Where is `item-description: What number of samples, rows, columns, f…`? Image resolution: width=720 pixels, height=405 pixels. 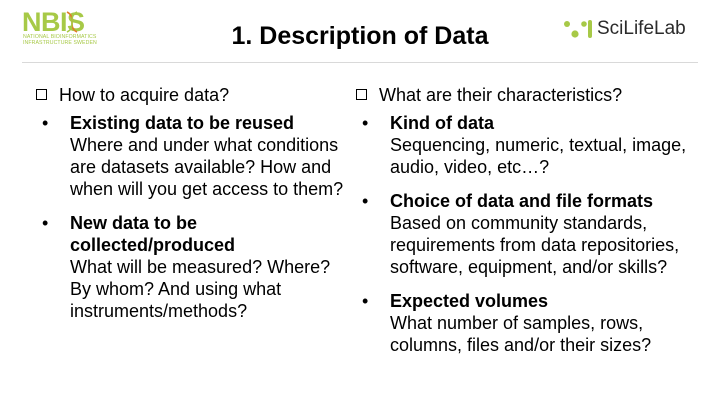
item-description: What number of samples, rows, columns, f… is located at coordinates (521, 334).